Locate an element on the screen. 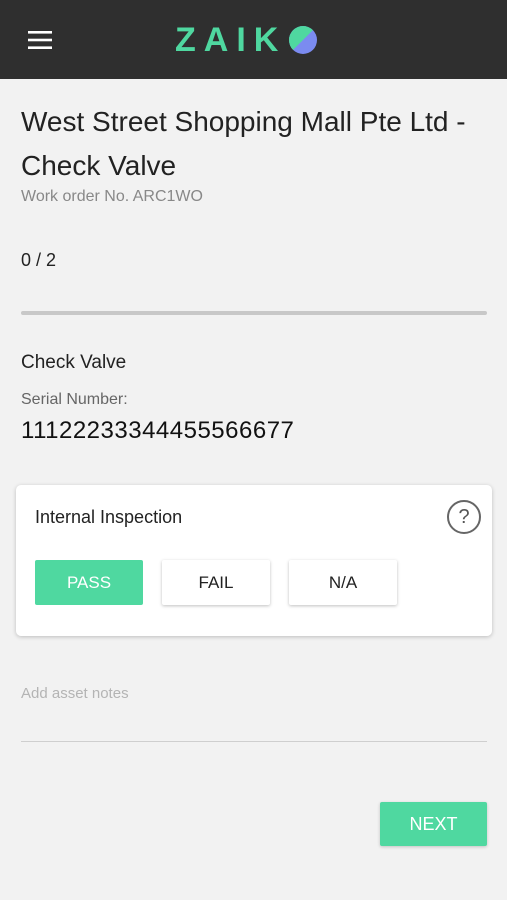  logo-mark-icon is located at coordinates (303, 40).